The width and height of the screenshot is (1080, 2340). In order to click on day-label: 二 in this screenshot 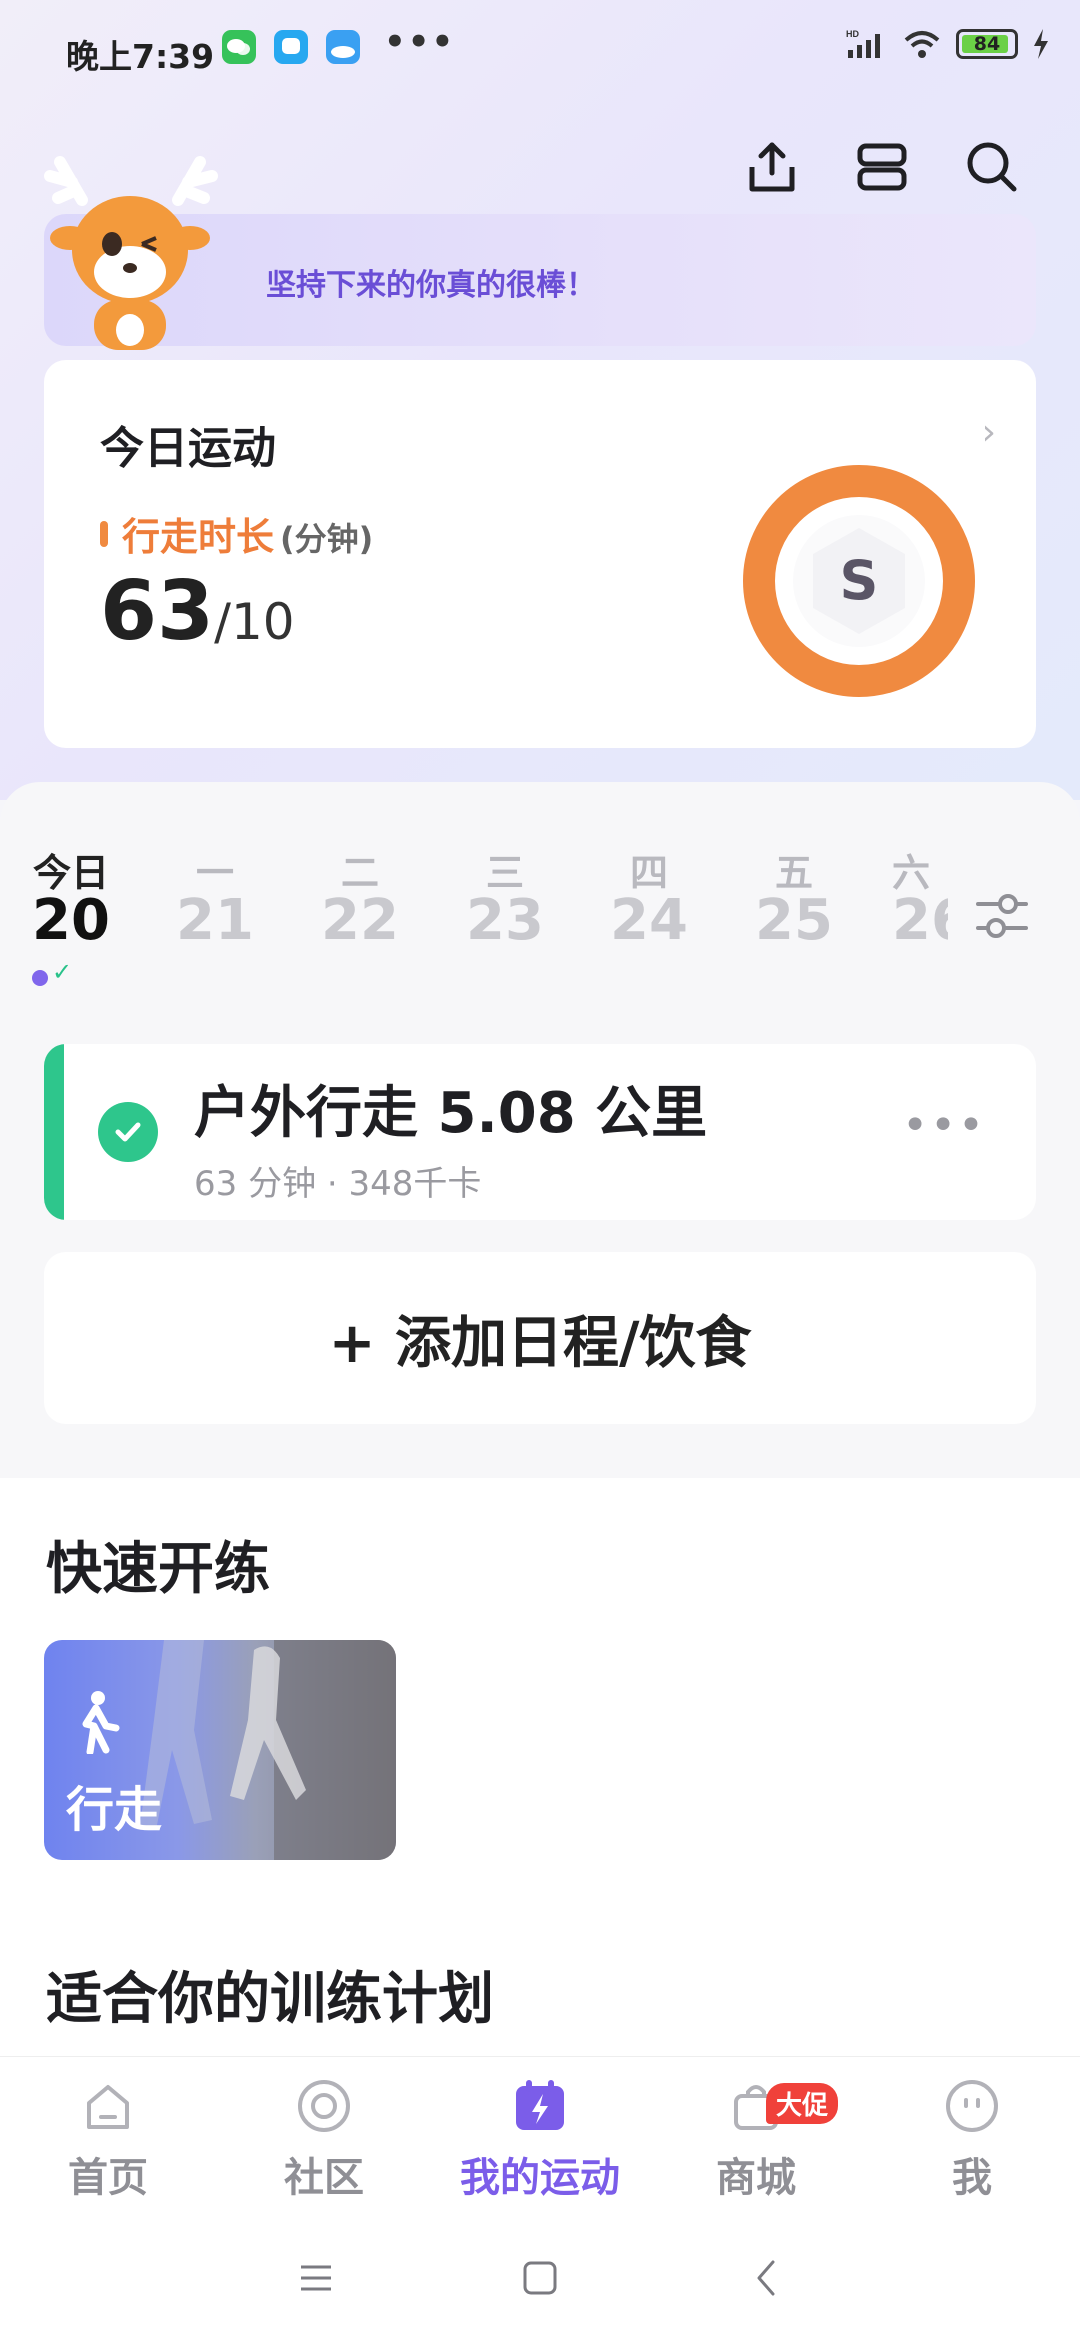, I will do `click(359, 873)`.